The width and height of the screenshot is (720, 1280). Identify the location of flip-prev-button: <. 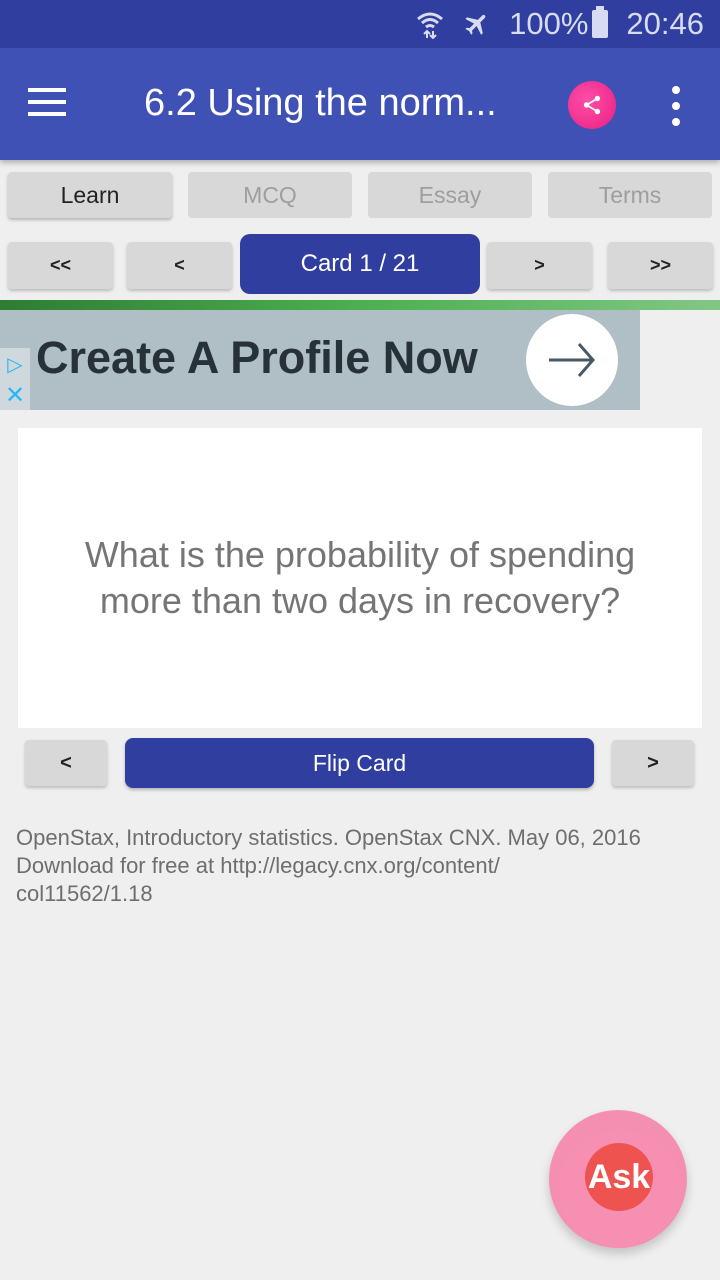
(66, 763).